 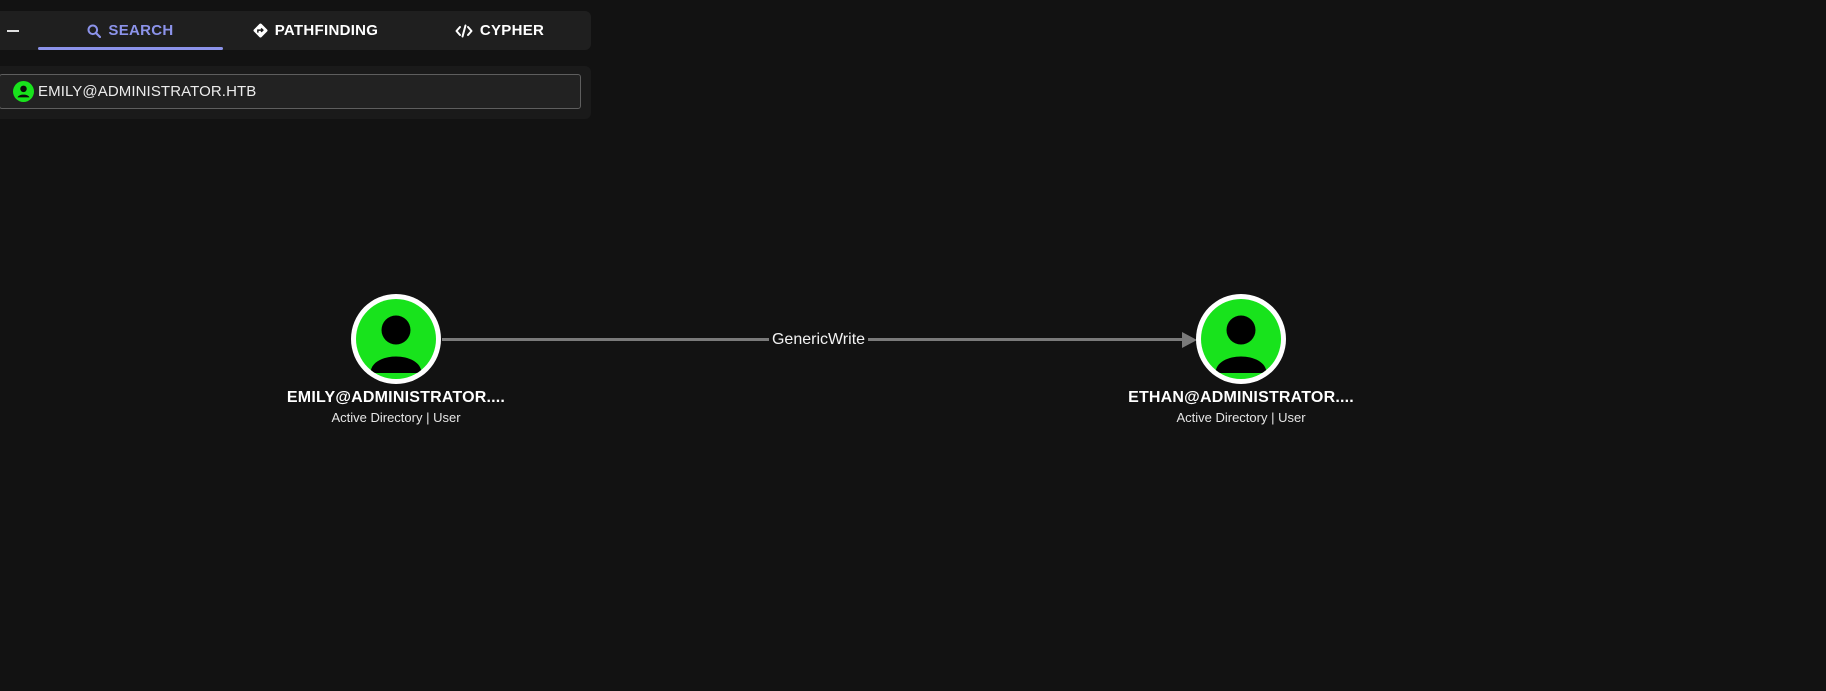 I want to click on edge-line-left, so click(x=606, y=339).